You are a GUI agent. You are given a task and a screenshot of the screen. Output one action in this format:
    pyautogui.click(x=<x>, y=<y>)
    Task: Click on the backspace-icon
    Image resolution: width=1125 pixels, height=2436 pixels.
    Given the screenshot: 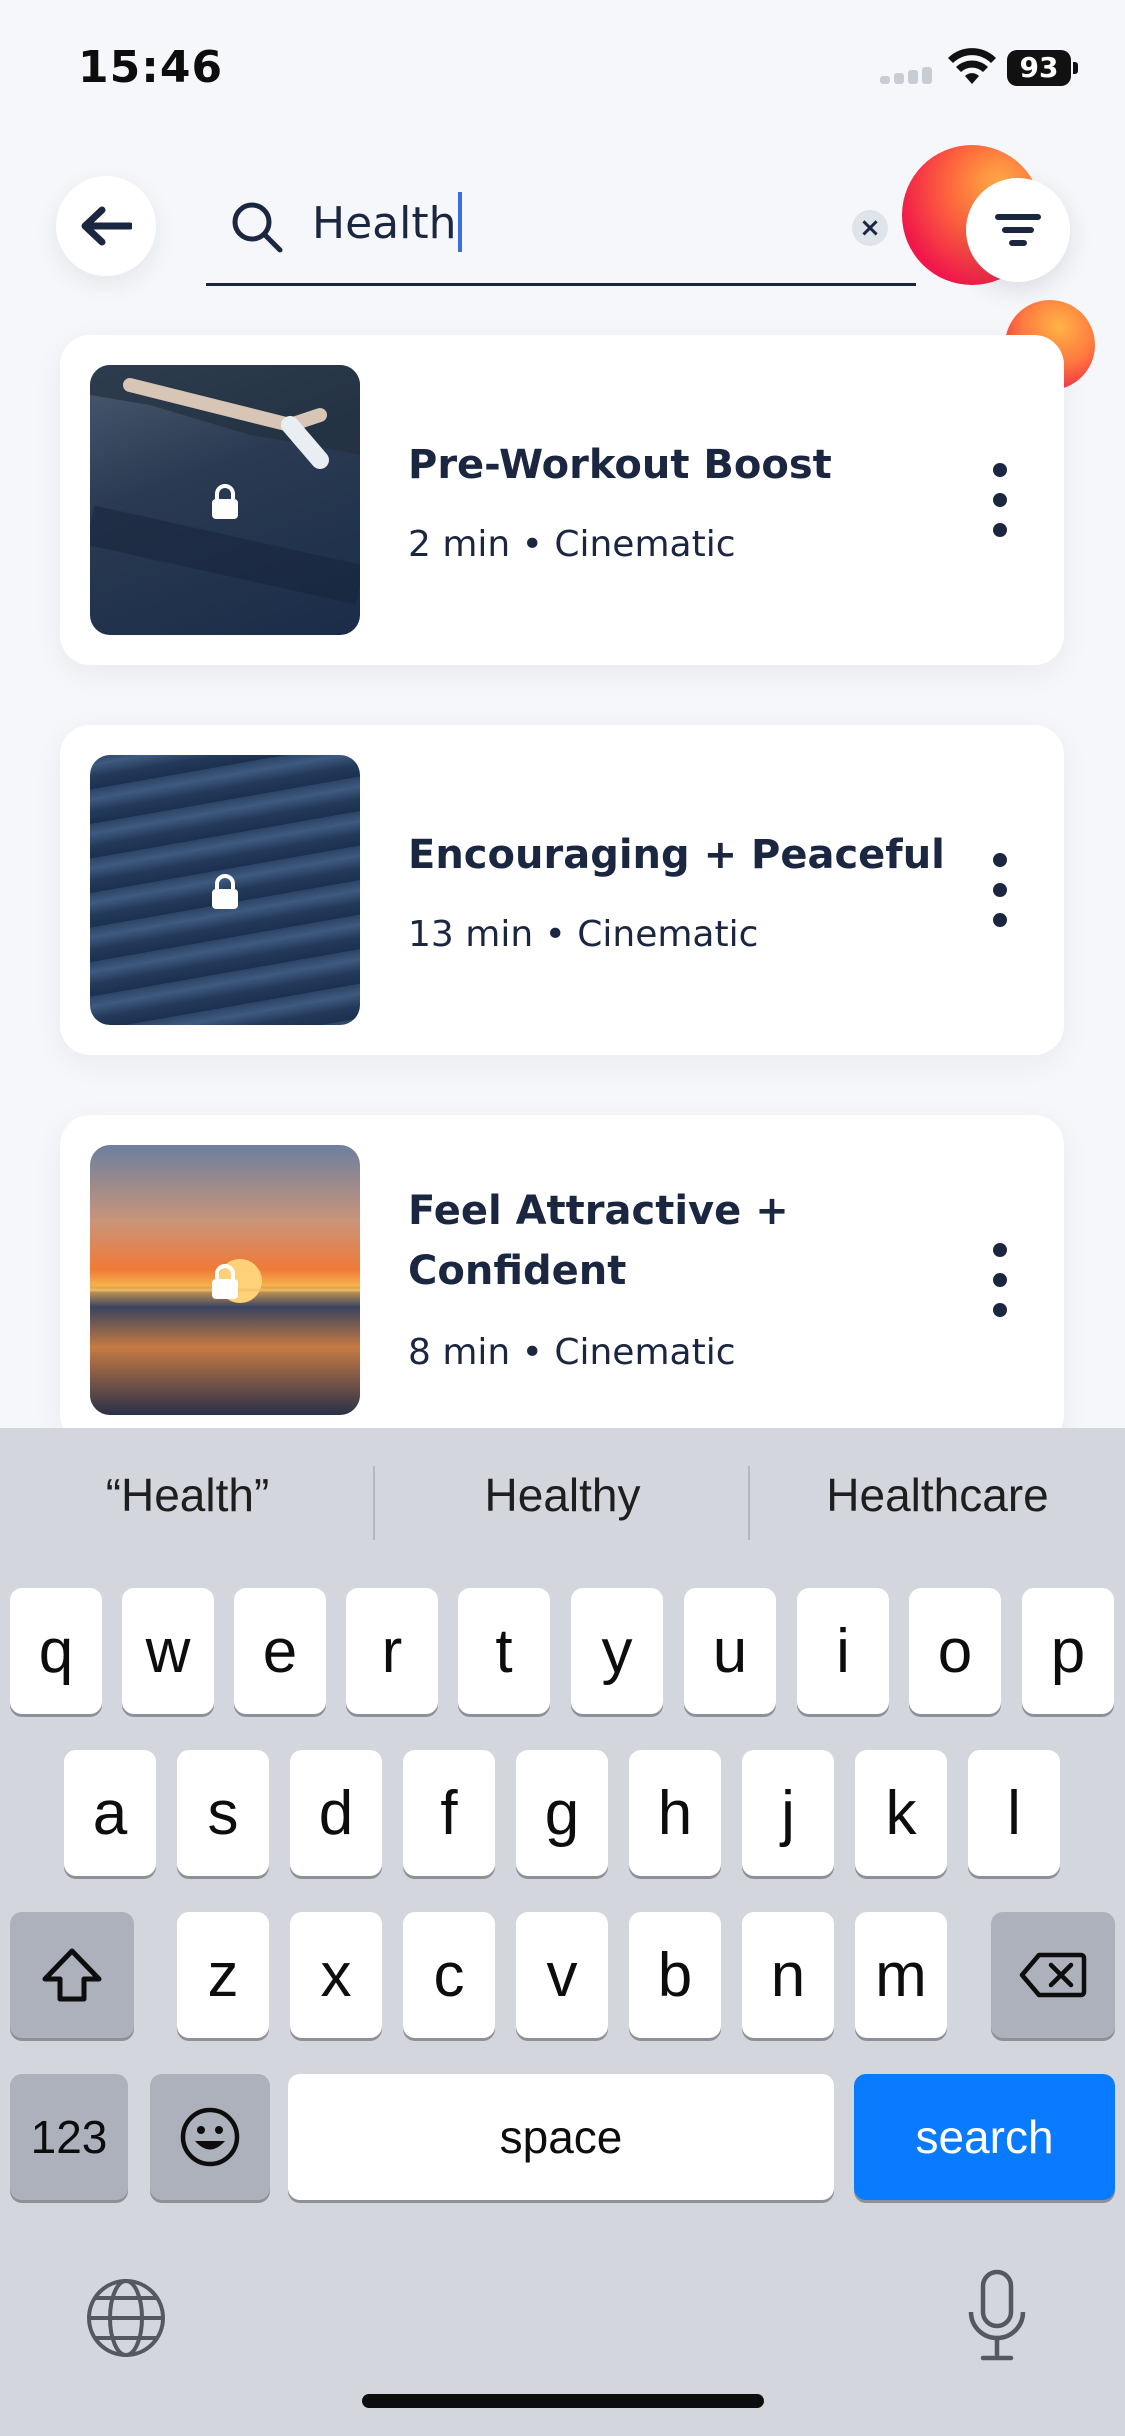 What is the action you would take?
    pyautogui.click(x=1053, y=1975)
    